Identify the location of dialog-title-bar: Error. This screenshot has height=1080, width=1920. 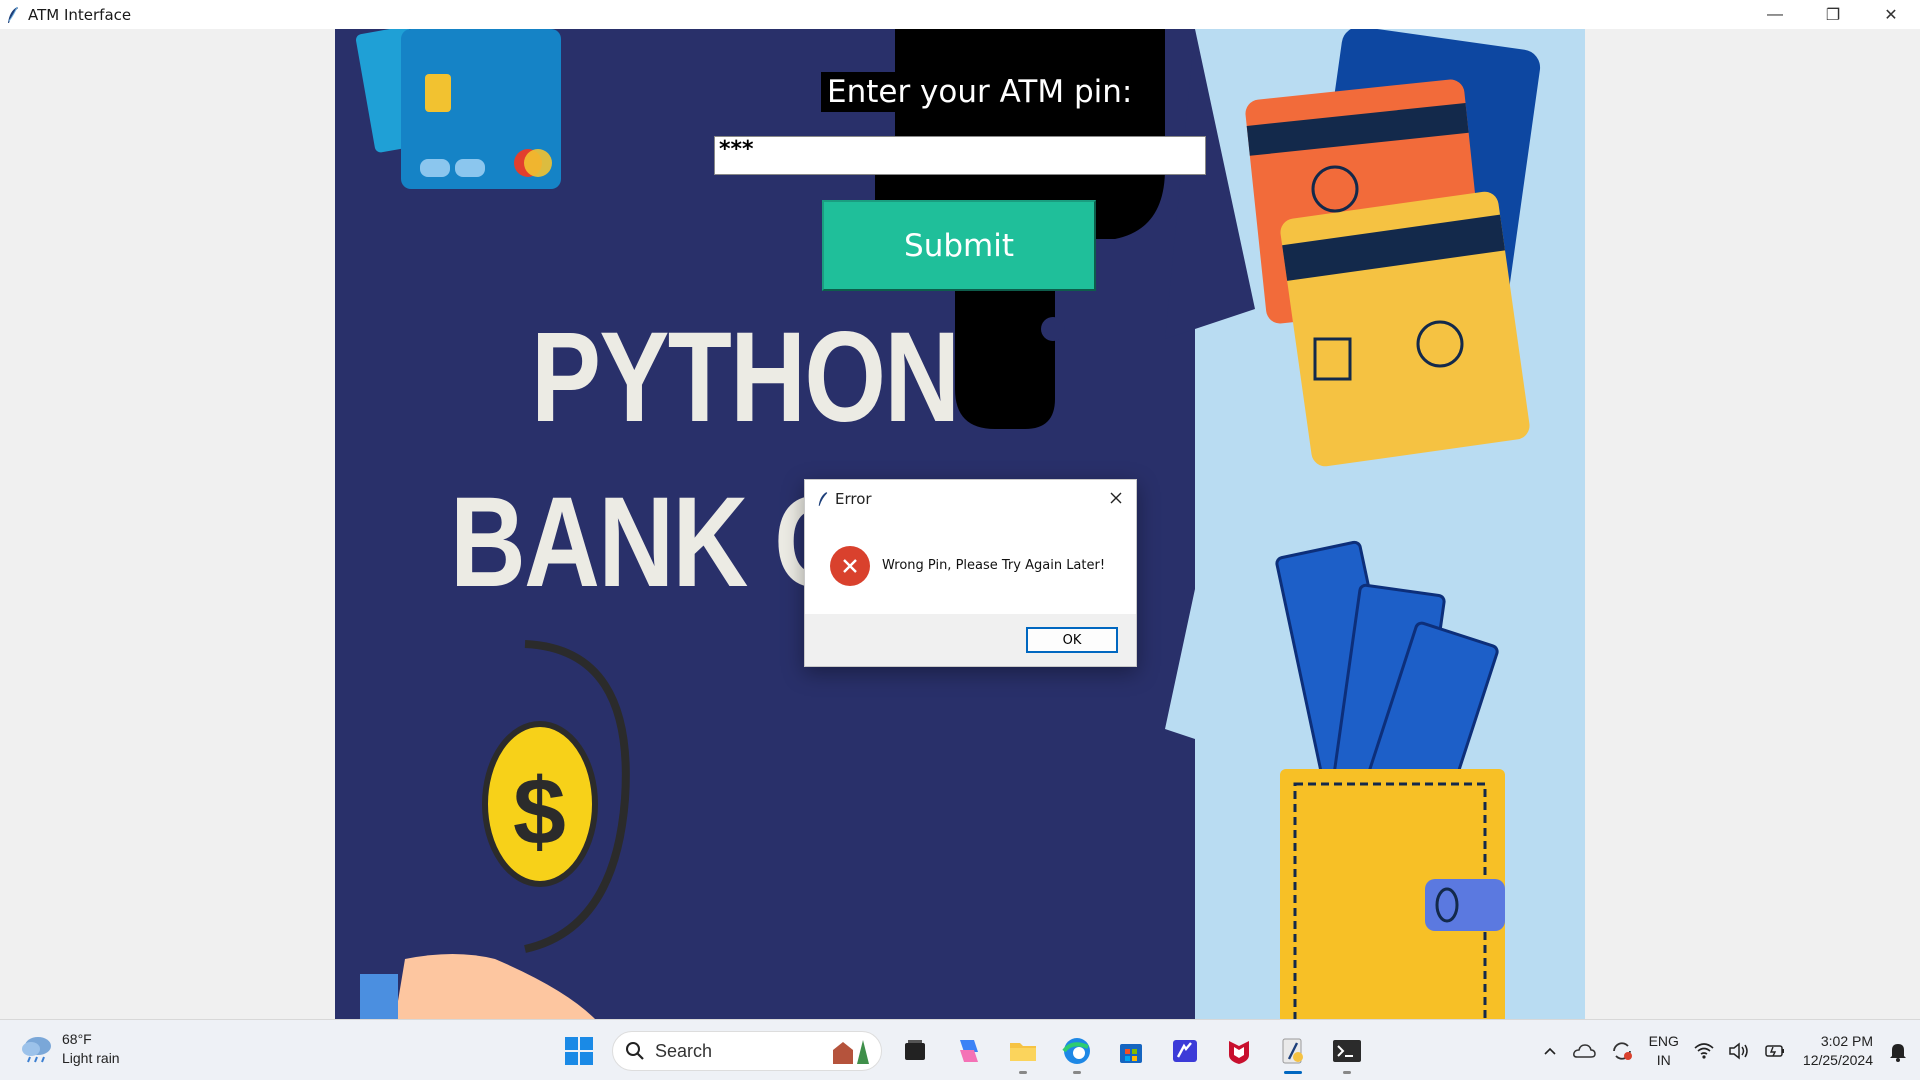
(970, 498).